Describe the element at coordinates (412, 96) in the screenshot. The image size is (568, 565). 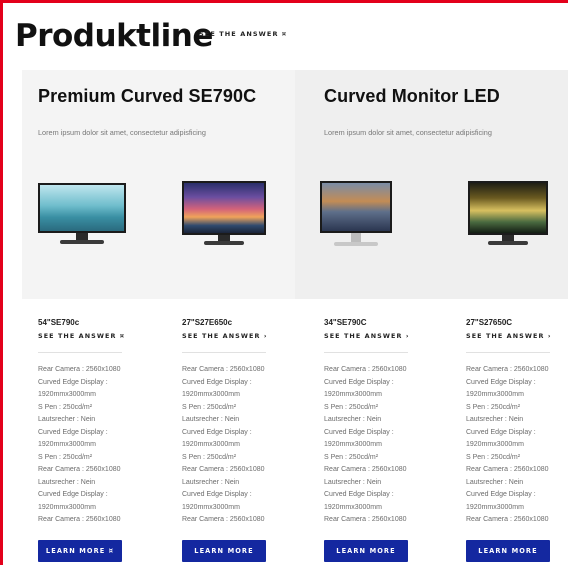
I see `panel-title: Curved Monitor LED` at that location.